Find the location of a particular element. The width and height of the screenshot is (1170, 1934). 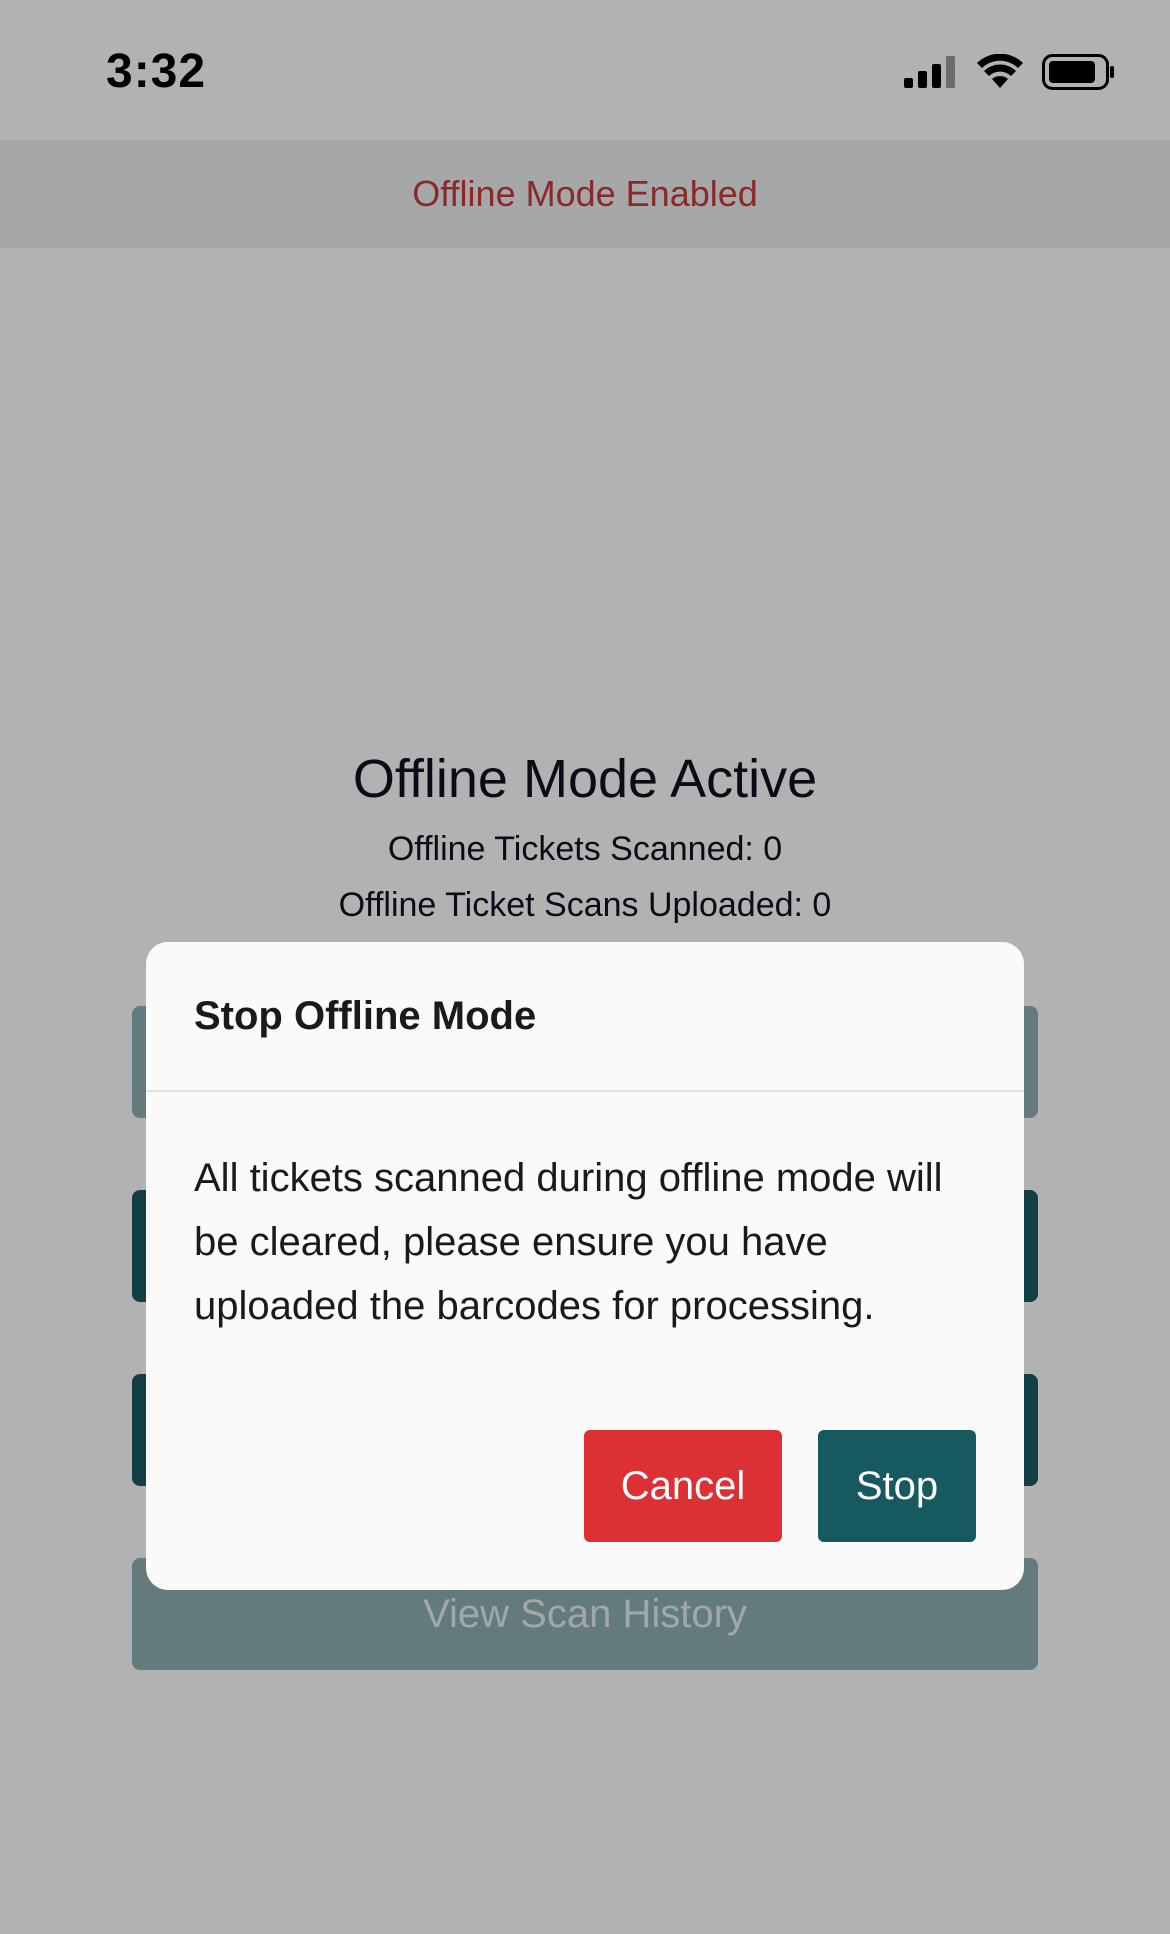

stop-button: Stop is located at coordinates (897, 1486).